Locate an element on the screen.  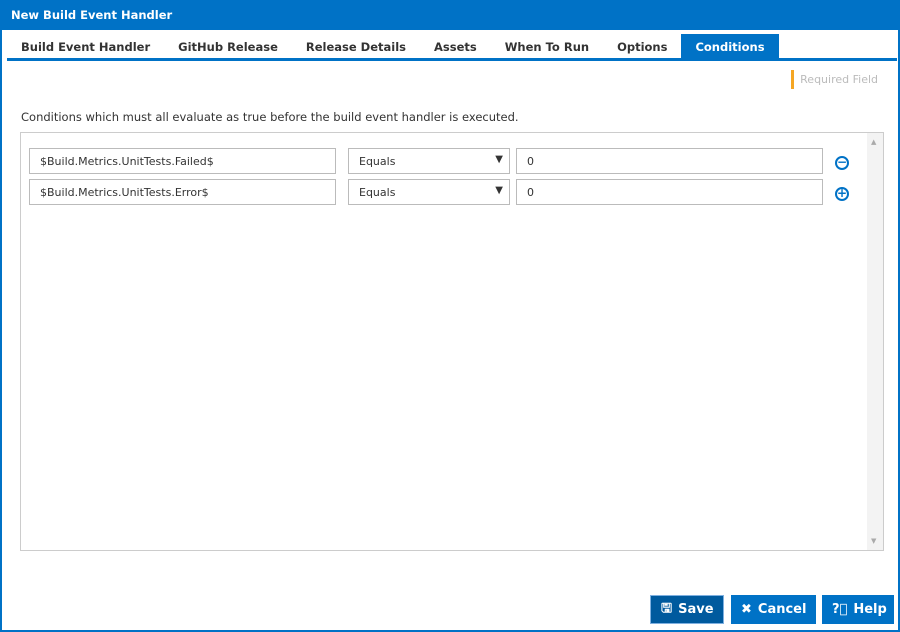
help-button: ?⃝ Help is located at coordinates (858, 609).